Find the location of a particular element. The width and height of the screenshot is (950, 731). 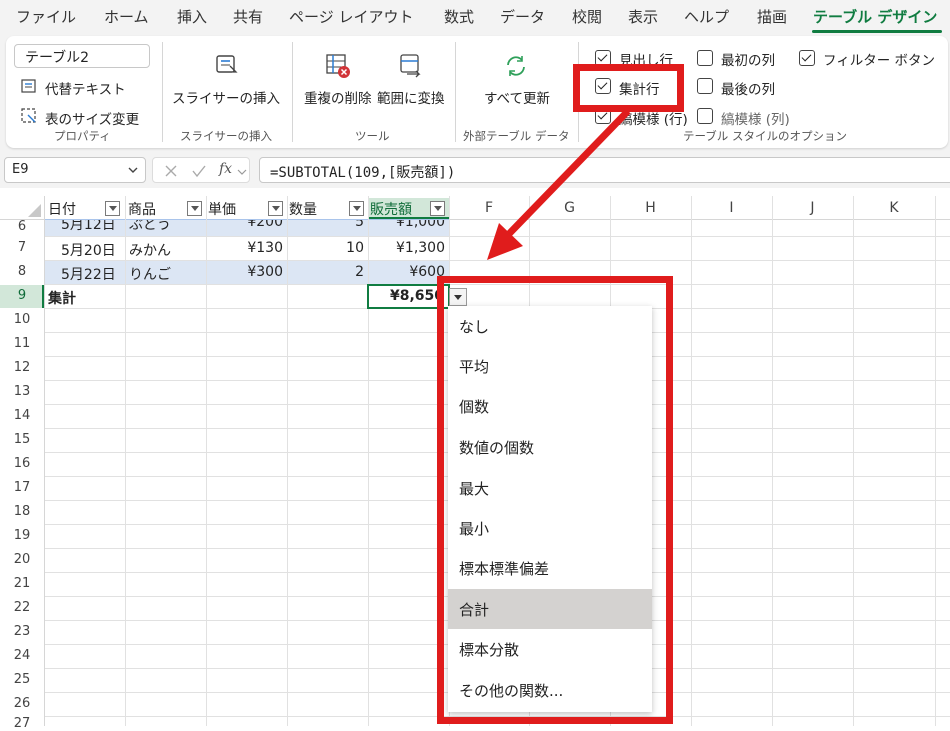

active-tab-underline is located at coordinates (877, 31).